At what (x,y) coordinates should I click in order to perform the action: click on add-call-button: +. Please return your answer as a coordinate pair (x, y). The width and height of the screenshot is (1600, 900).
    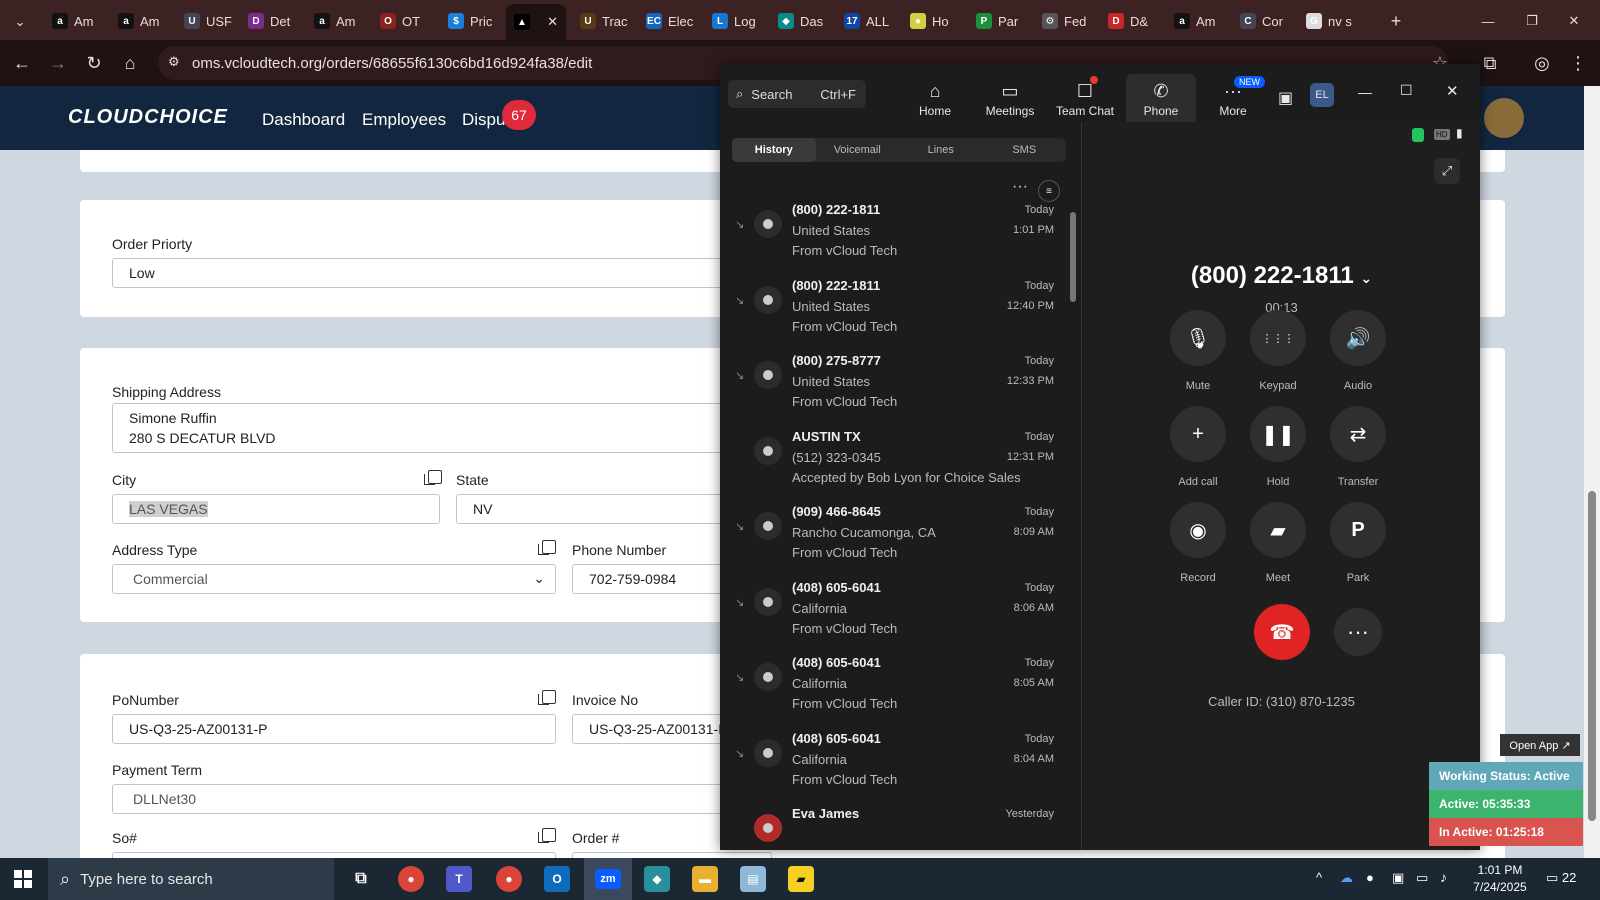
    Looking at the image, I should click on (1198, 434).